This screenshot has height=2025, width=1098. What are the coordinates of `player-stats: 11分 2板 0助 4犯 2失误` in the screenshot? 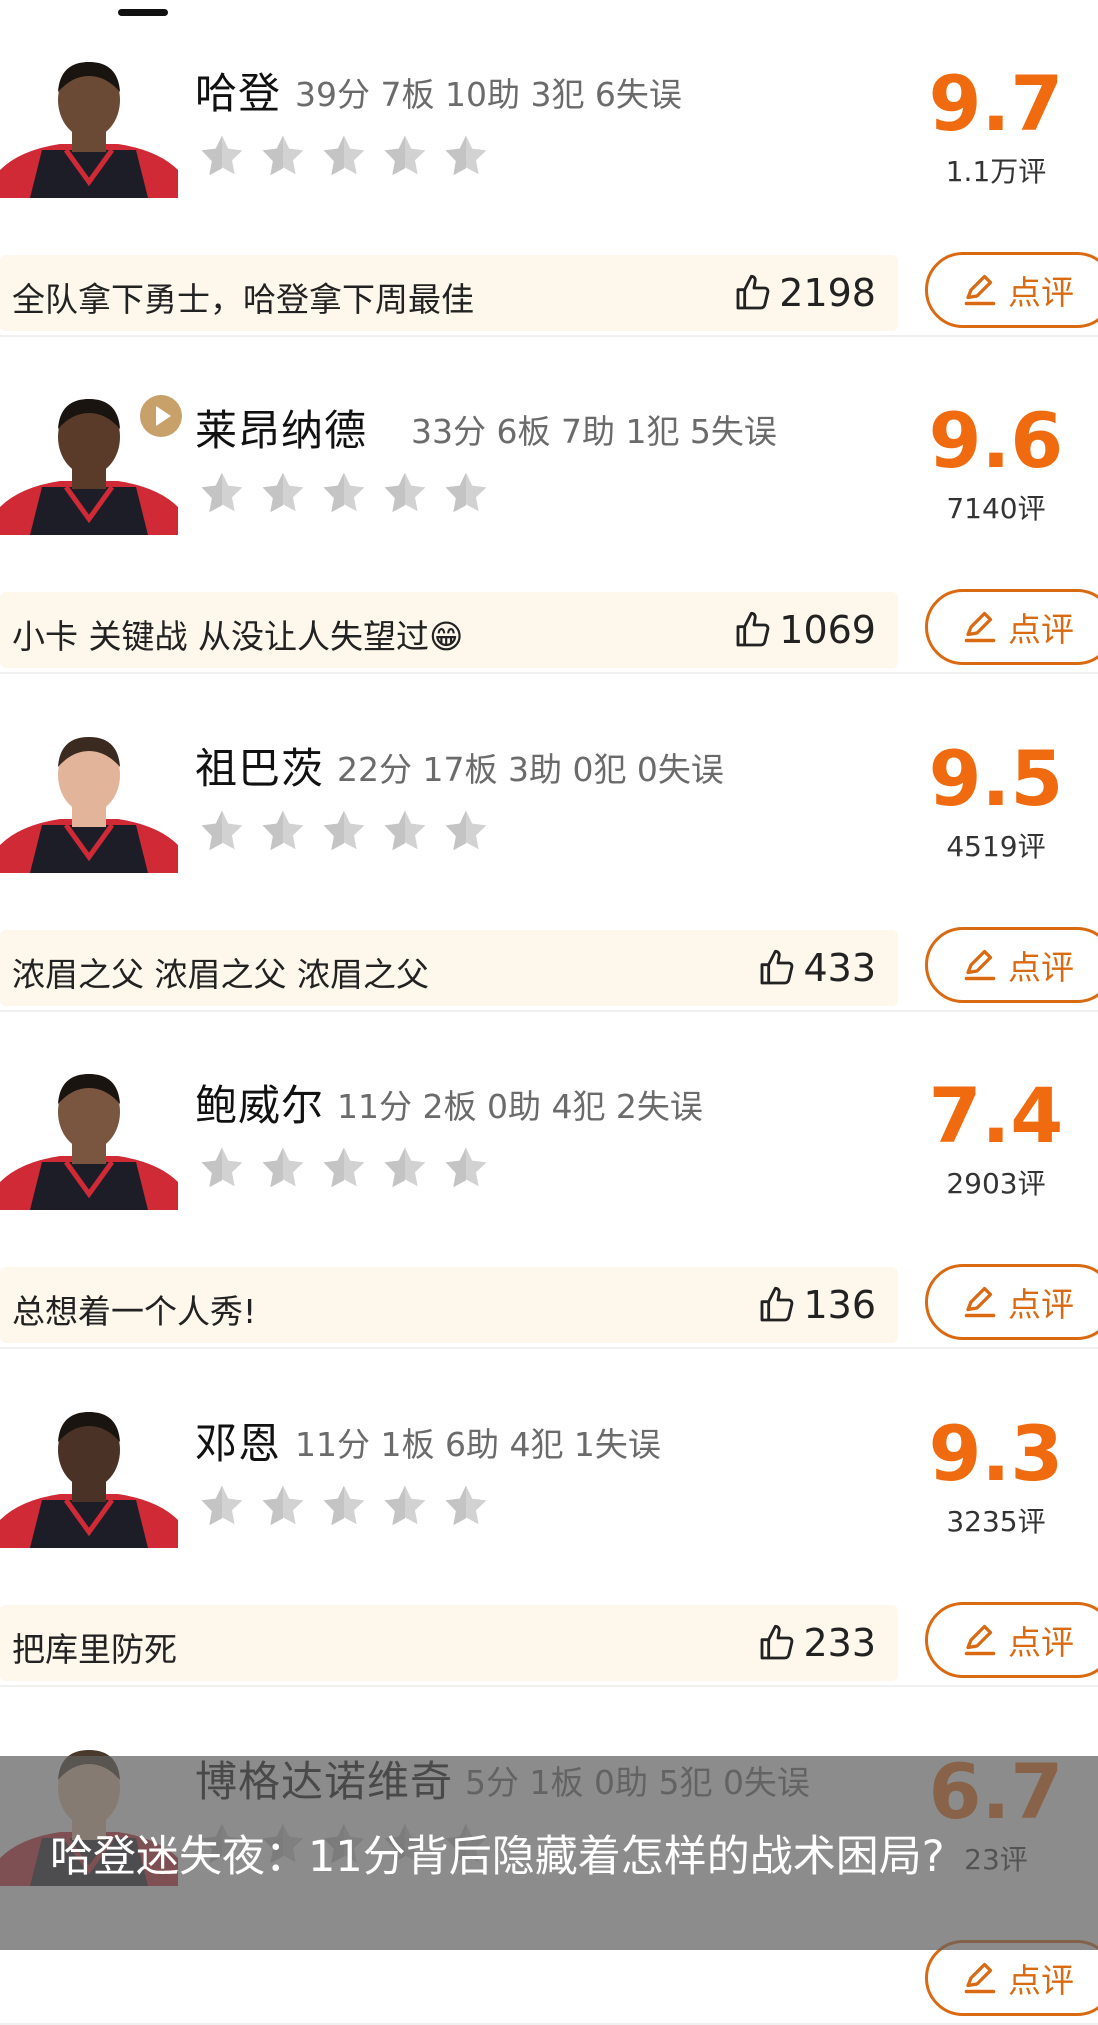 It's located at (520, 1106).